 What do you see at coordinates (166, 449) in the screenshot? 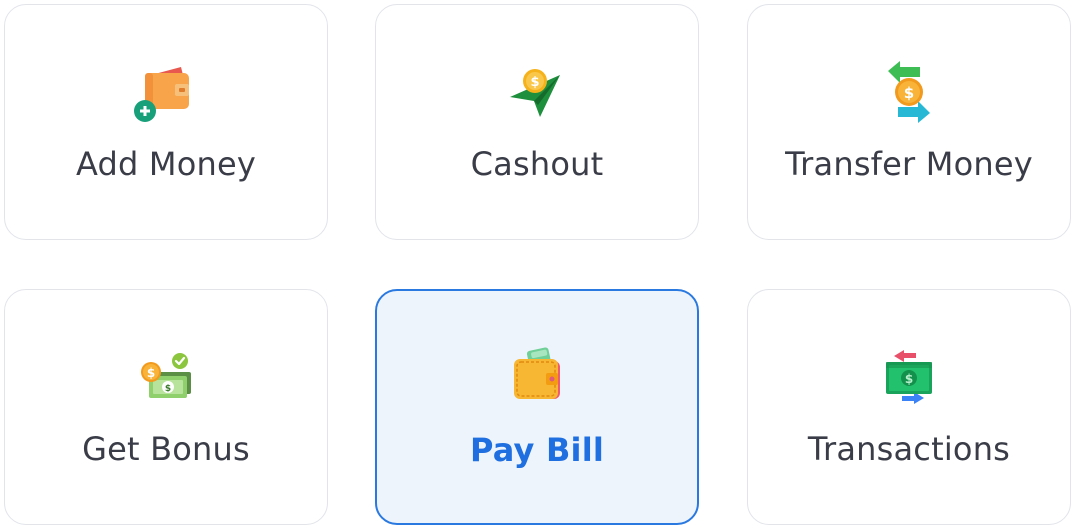
I see `get-bonus-label: Get Bonus` at bounding box center [166, 449].